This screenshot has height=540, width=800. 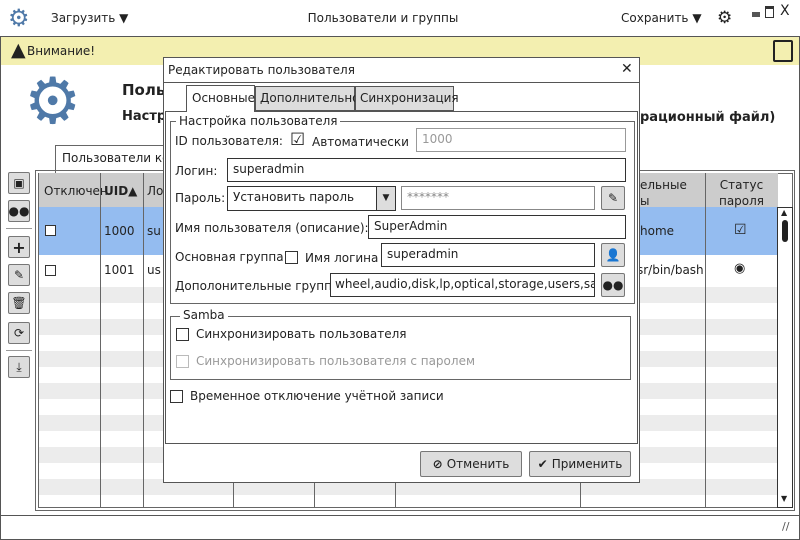 I want to click on cancel-button: ⊘ Отменить, so click(x=471, y=464).